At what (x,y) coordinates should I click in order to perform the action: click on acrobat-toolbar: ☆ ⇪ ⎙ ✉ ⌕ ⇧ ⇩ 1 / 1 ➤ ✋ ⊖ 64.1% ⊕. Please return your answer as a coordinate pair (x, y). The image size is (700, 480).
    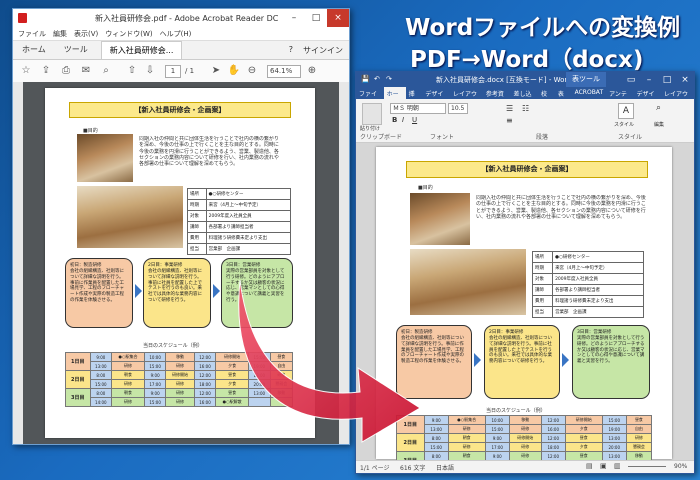
    Looking at the image, I should click on (181, 71).